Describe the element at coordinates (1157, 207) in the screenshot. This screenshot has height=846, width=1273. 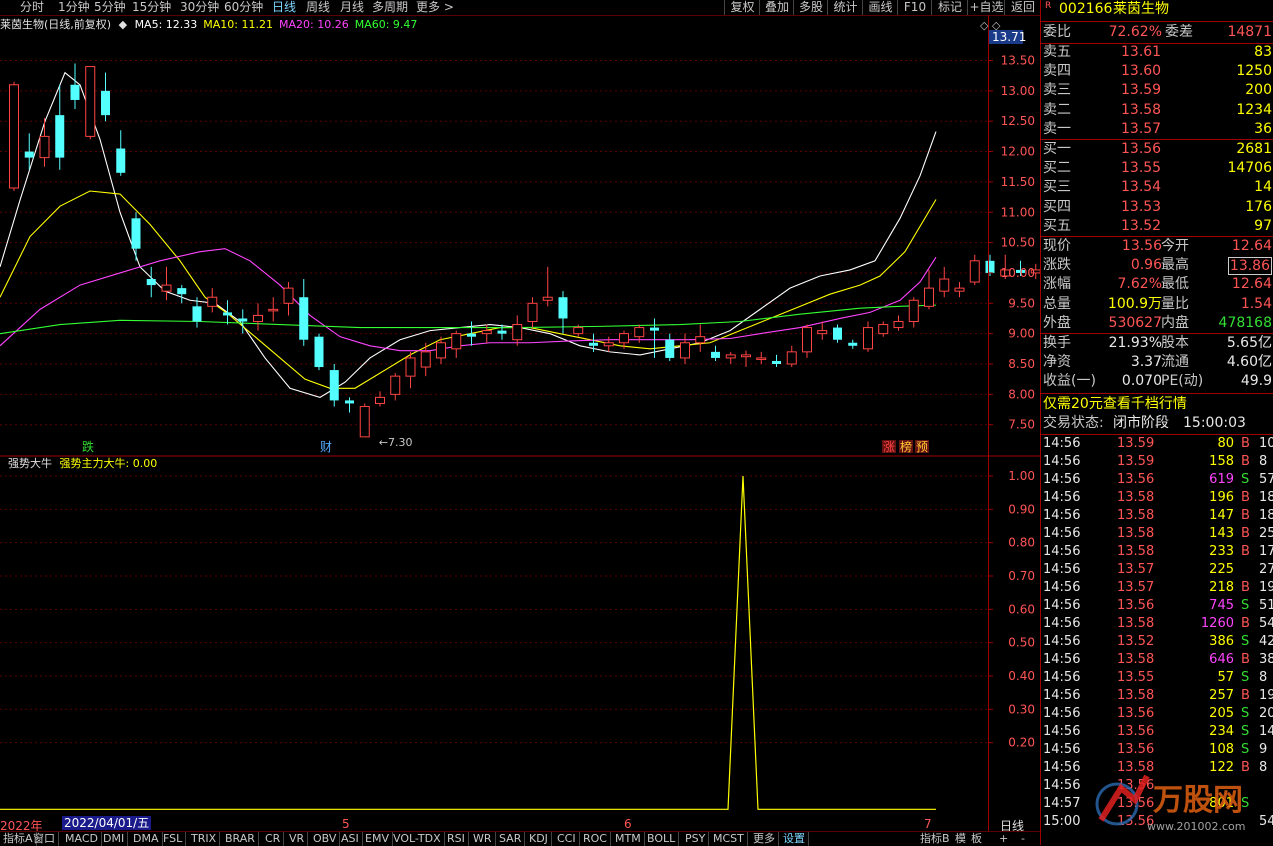
I see `order-book-row: 买四 13.53 176` at that location.